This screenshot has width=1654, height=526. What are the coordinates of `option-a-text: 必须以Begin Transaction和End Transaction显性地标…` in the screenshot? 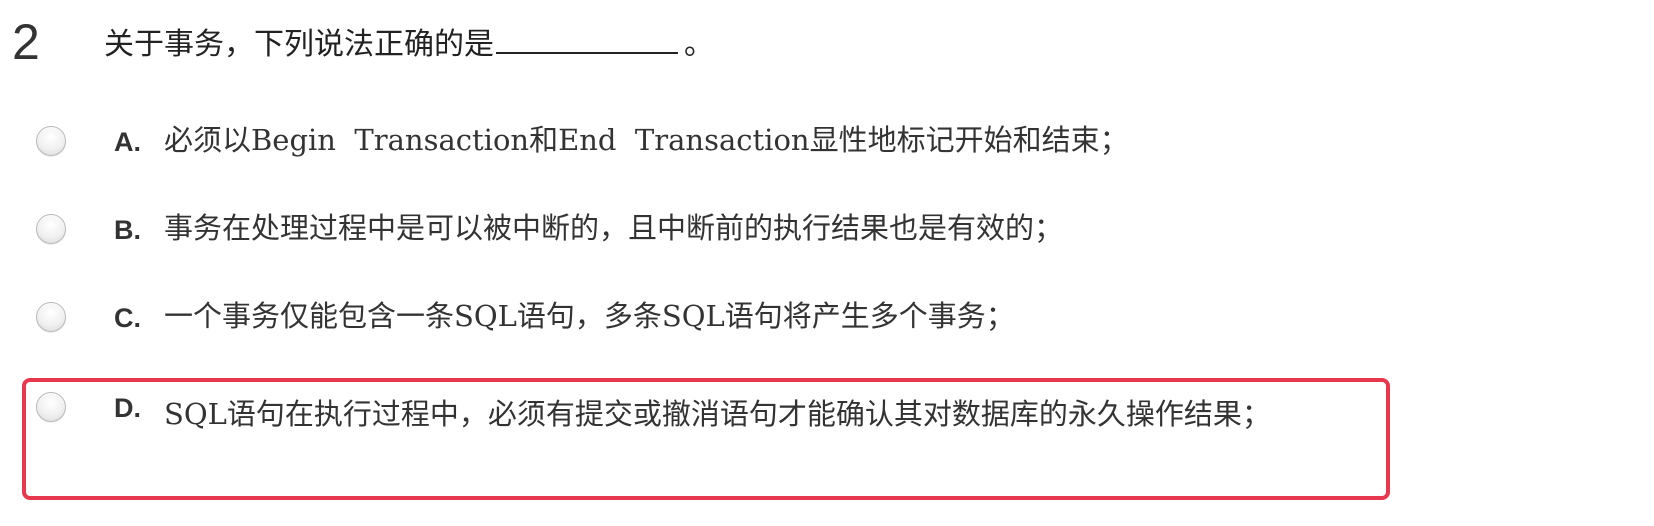 It's located at (646, 140).